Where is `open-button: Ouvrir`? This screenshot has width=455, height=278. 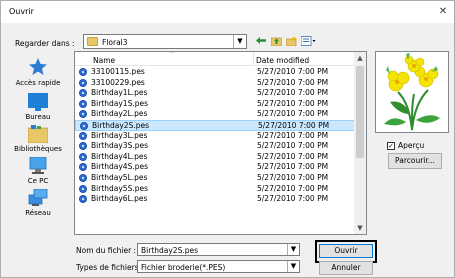
open-button: Ouvrir is located at coordinates (346, 251).